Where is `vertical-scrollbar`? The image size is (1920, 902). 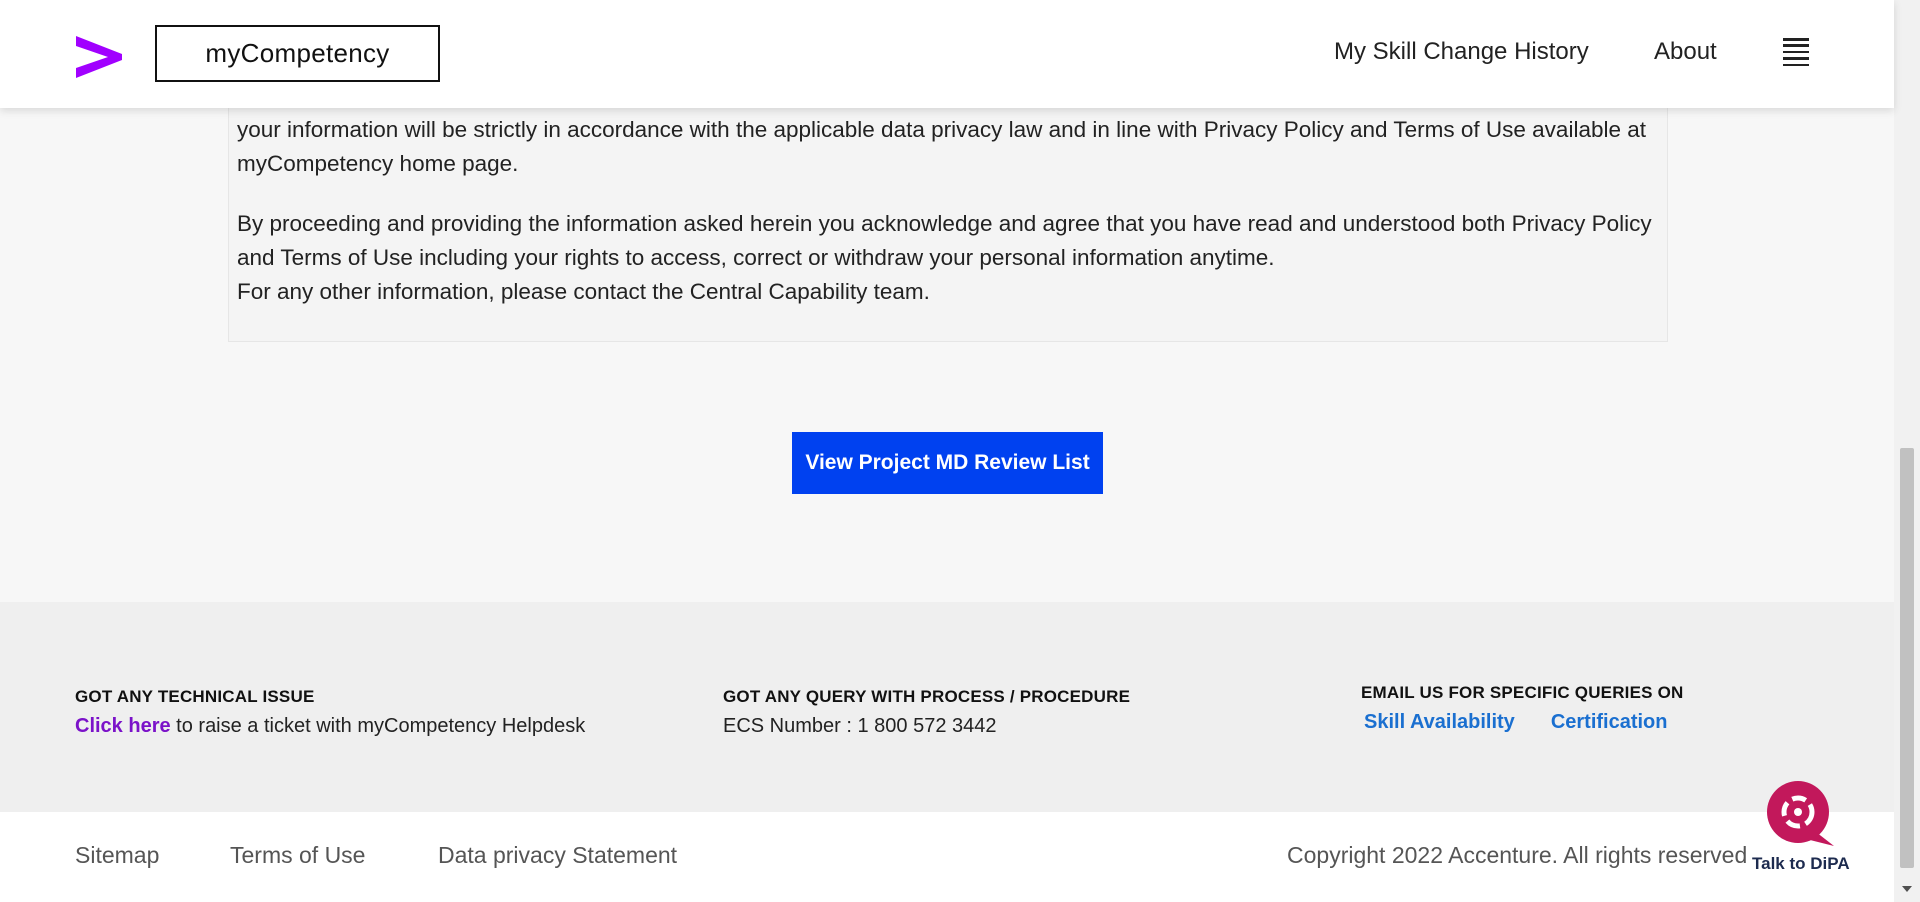
vertical-scrollbar is located at coordinates (1907, 451).